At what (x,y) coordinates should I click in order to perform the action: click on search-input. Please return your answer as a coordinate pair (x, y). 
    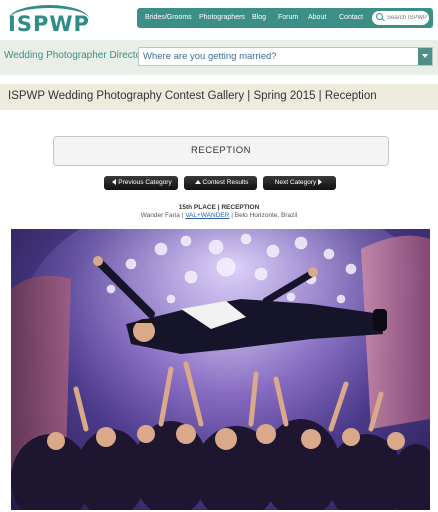
    Looking at the image, I should click on (408, 18).